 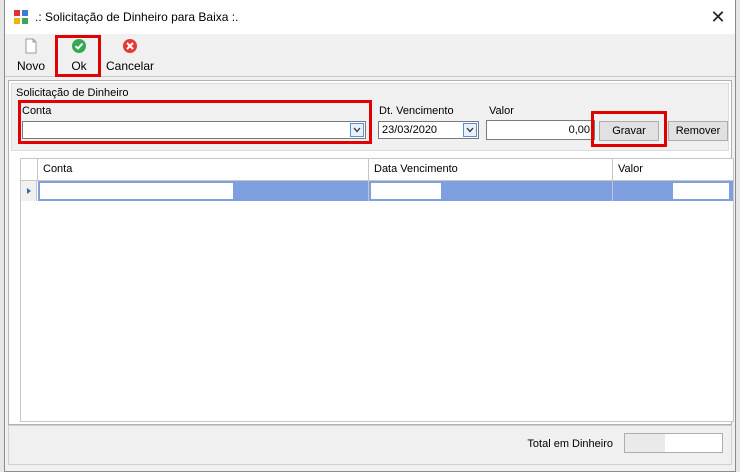 What do you see at coordinates (501, 111) in the screenshot?
I see `valor-label: Valor` at bounding box center [501, 111].